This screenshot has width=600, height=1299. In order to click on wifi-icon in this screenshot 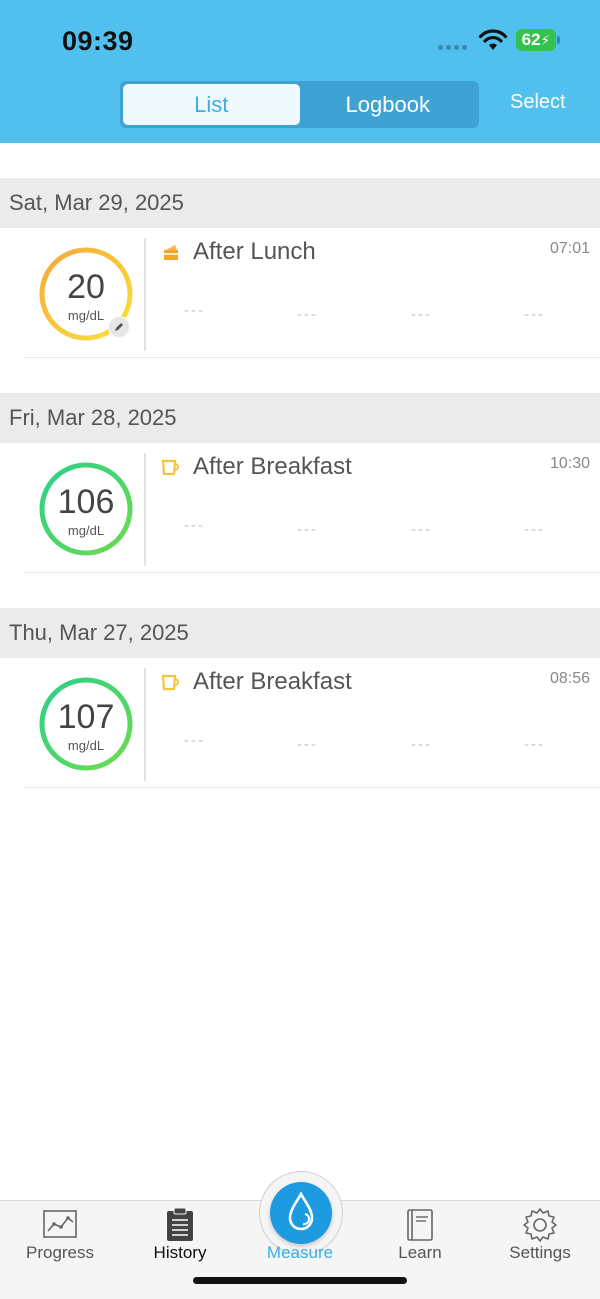, I will do `click(493, 39)`.